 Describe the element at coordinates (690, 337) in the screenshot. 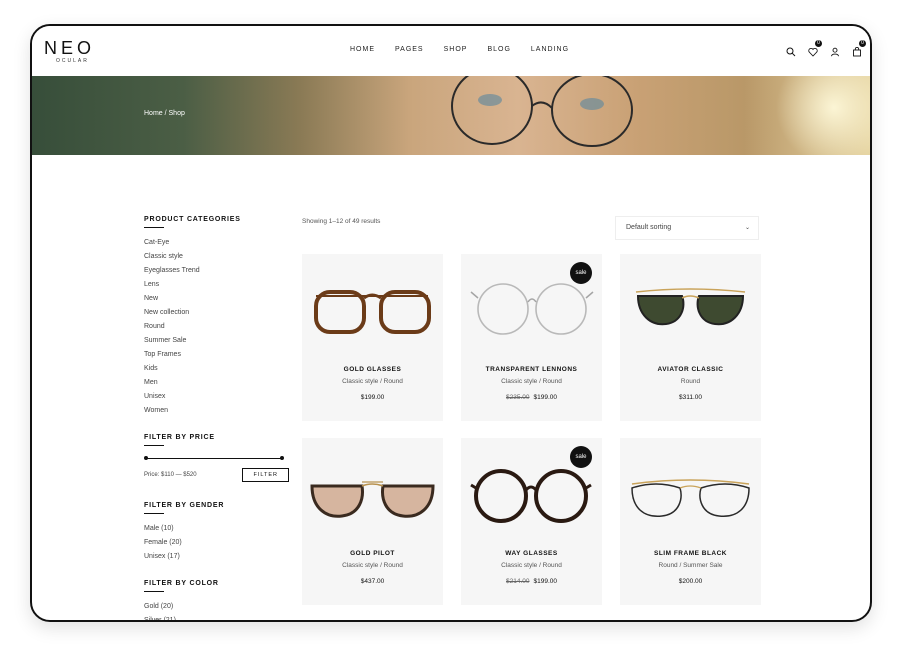

I see `product-card: AVIATOR CLASSIC Round $311.00` at that location.